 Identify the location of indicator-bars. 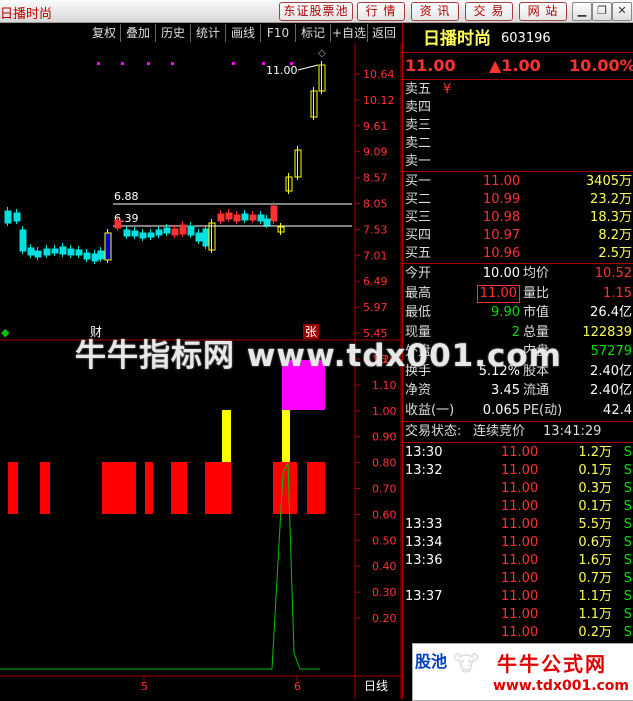
(166, 437).